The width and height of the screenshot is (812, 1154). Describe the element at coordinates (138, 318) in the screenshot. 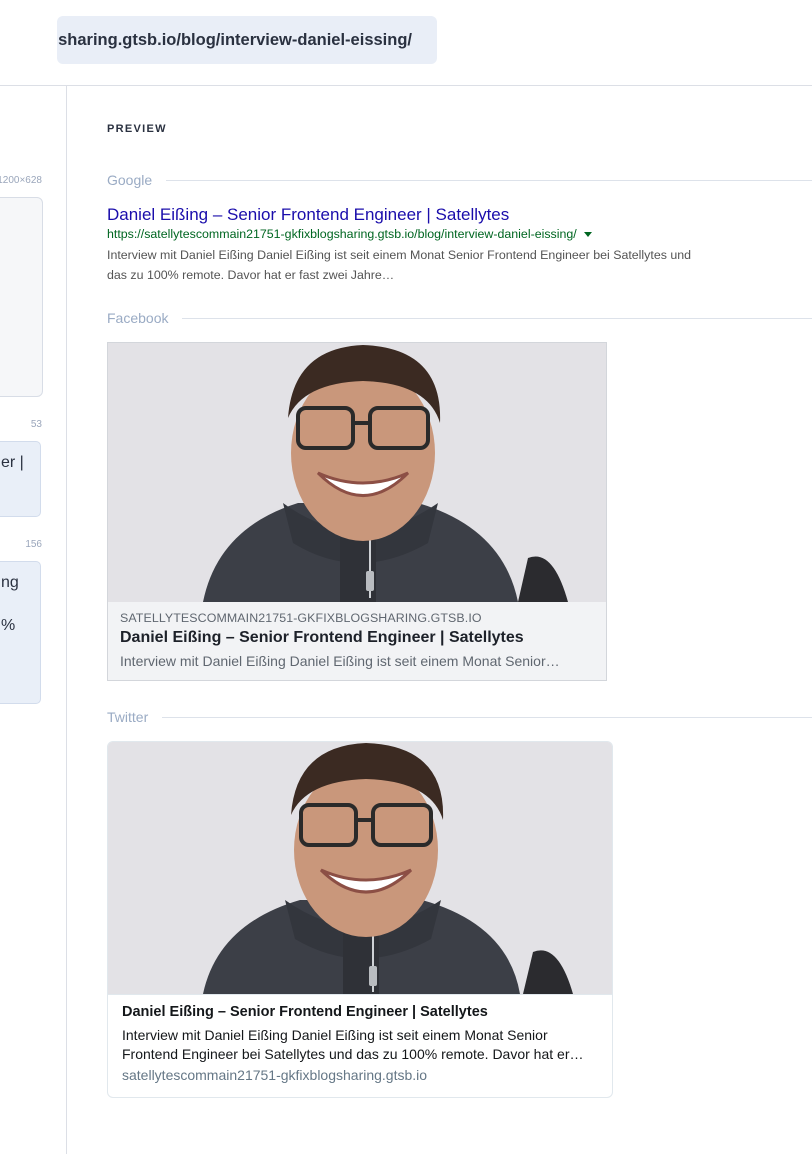

I see `facebook-section-label: Facebook` at that location.